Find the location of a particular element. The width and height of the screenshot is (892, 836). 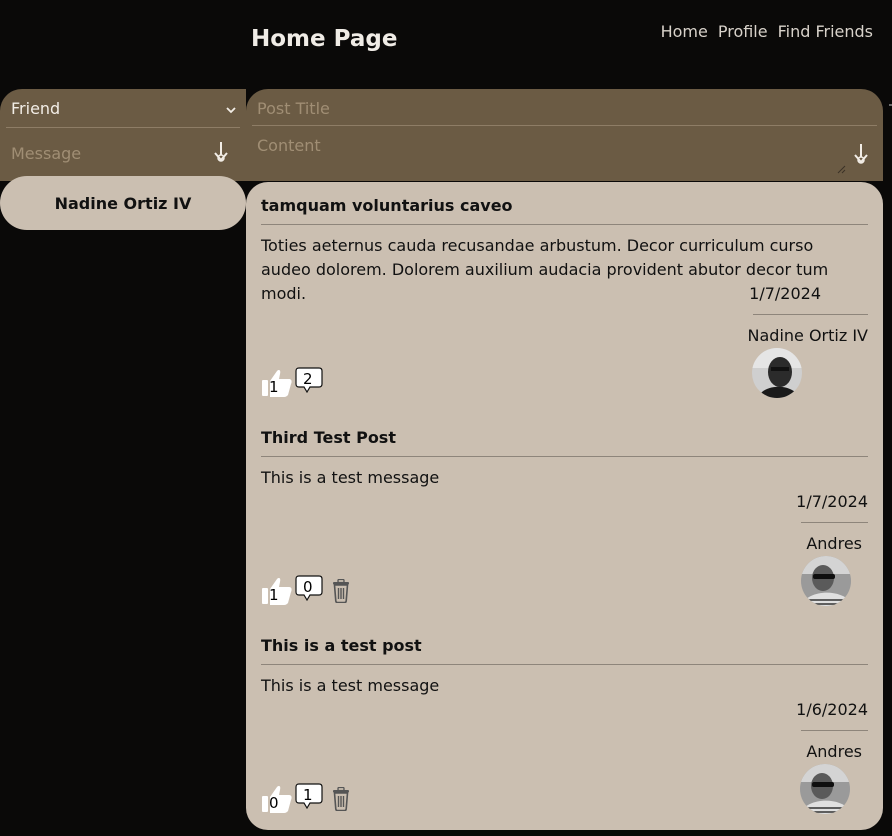

post-title-input is located at coordinates (537, 108).